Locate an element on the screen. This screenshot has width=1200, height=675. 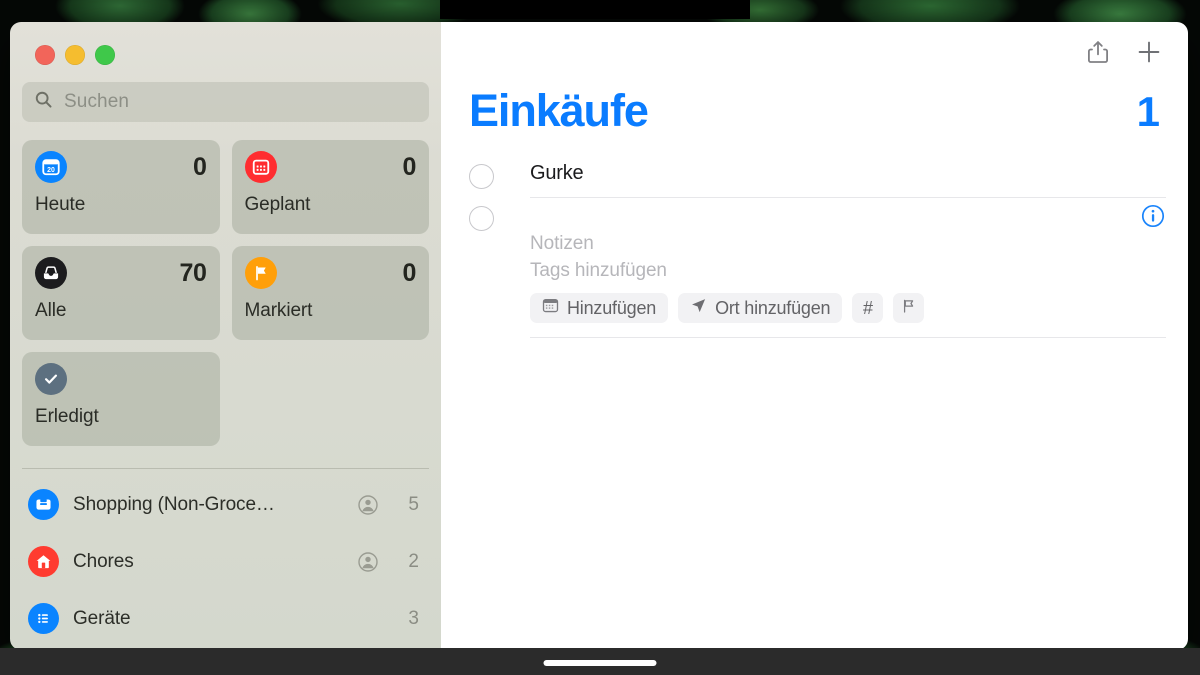
info-circle-icon is located at coordinates (1153, 218).